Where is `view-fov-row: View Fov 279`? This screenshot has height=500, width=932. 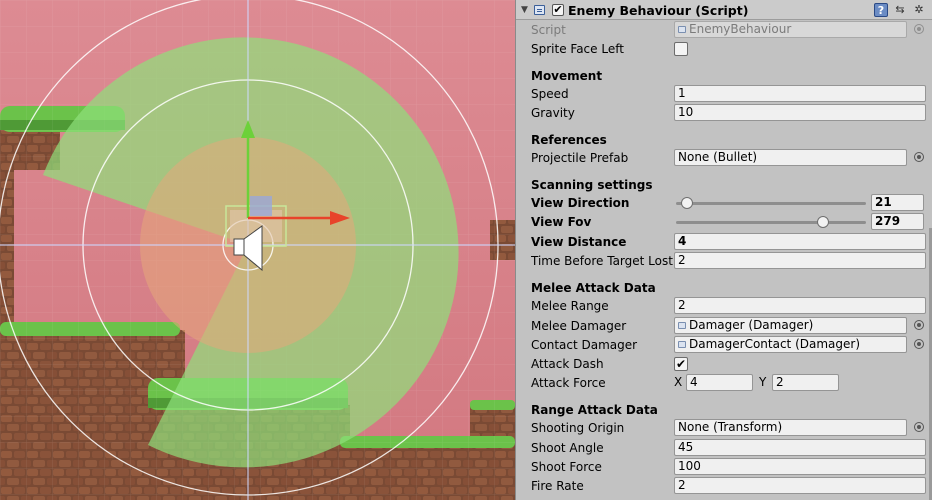
view-fov-row: View Fov 279 is located at coordinates (724, 222).